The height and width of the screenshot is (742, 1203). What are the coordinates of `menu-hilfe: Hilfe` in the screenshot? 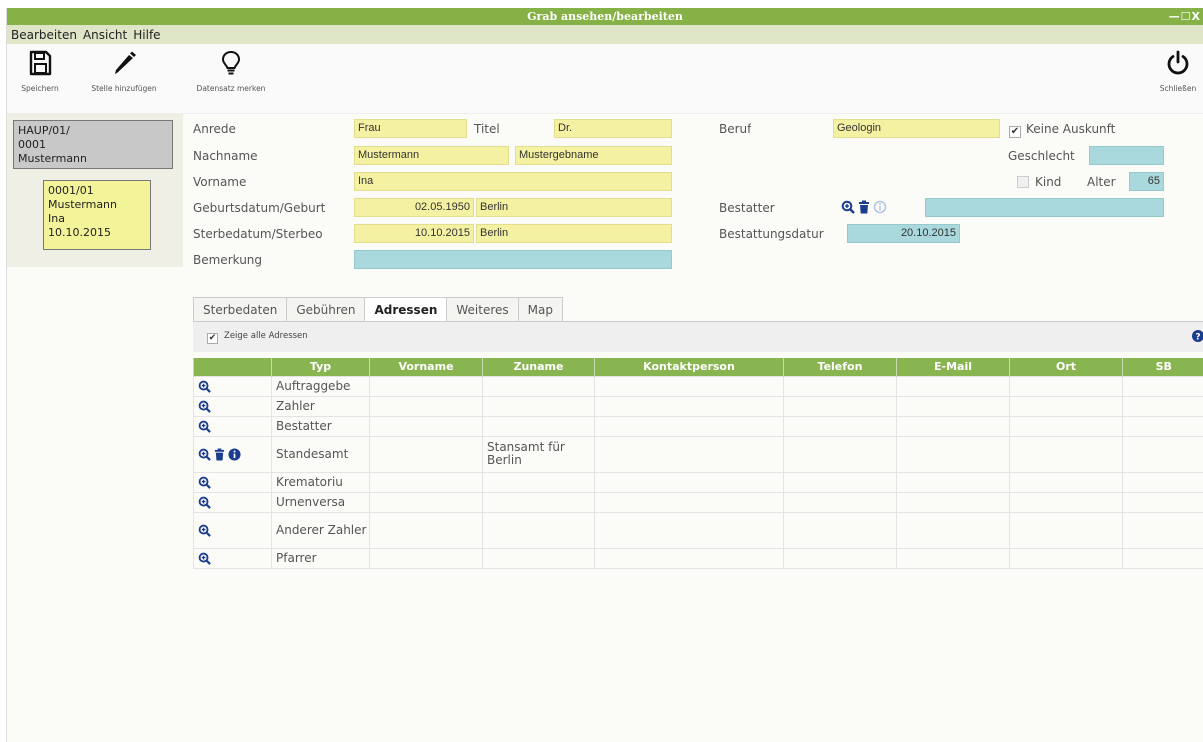 It's located at (146, 35).